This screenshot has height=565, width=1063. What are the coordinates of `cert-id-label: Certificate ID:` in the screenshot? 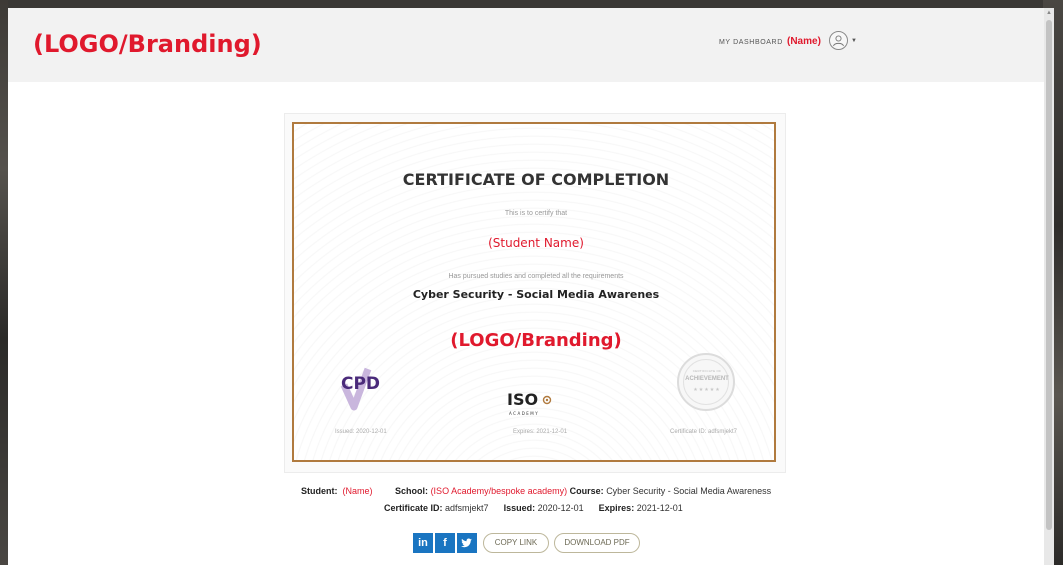 It's located at (413, 508).